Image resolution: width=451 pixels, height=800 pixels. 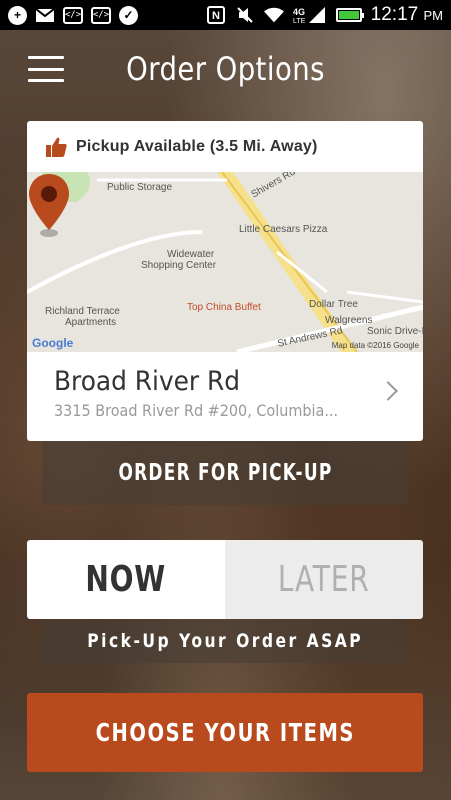 I want to click on store-name: Broad River Rd, so click(x=147, y=381).